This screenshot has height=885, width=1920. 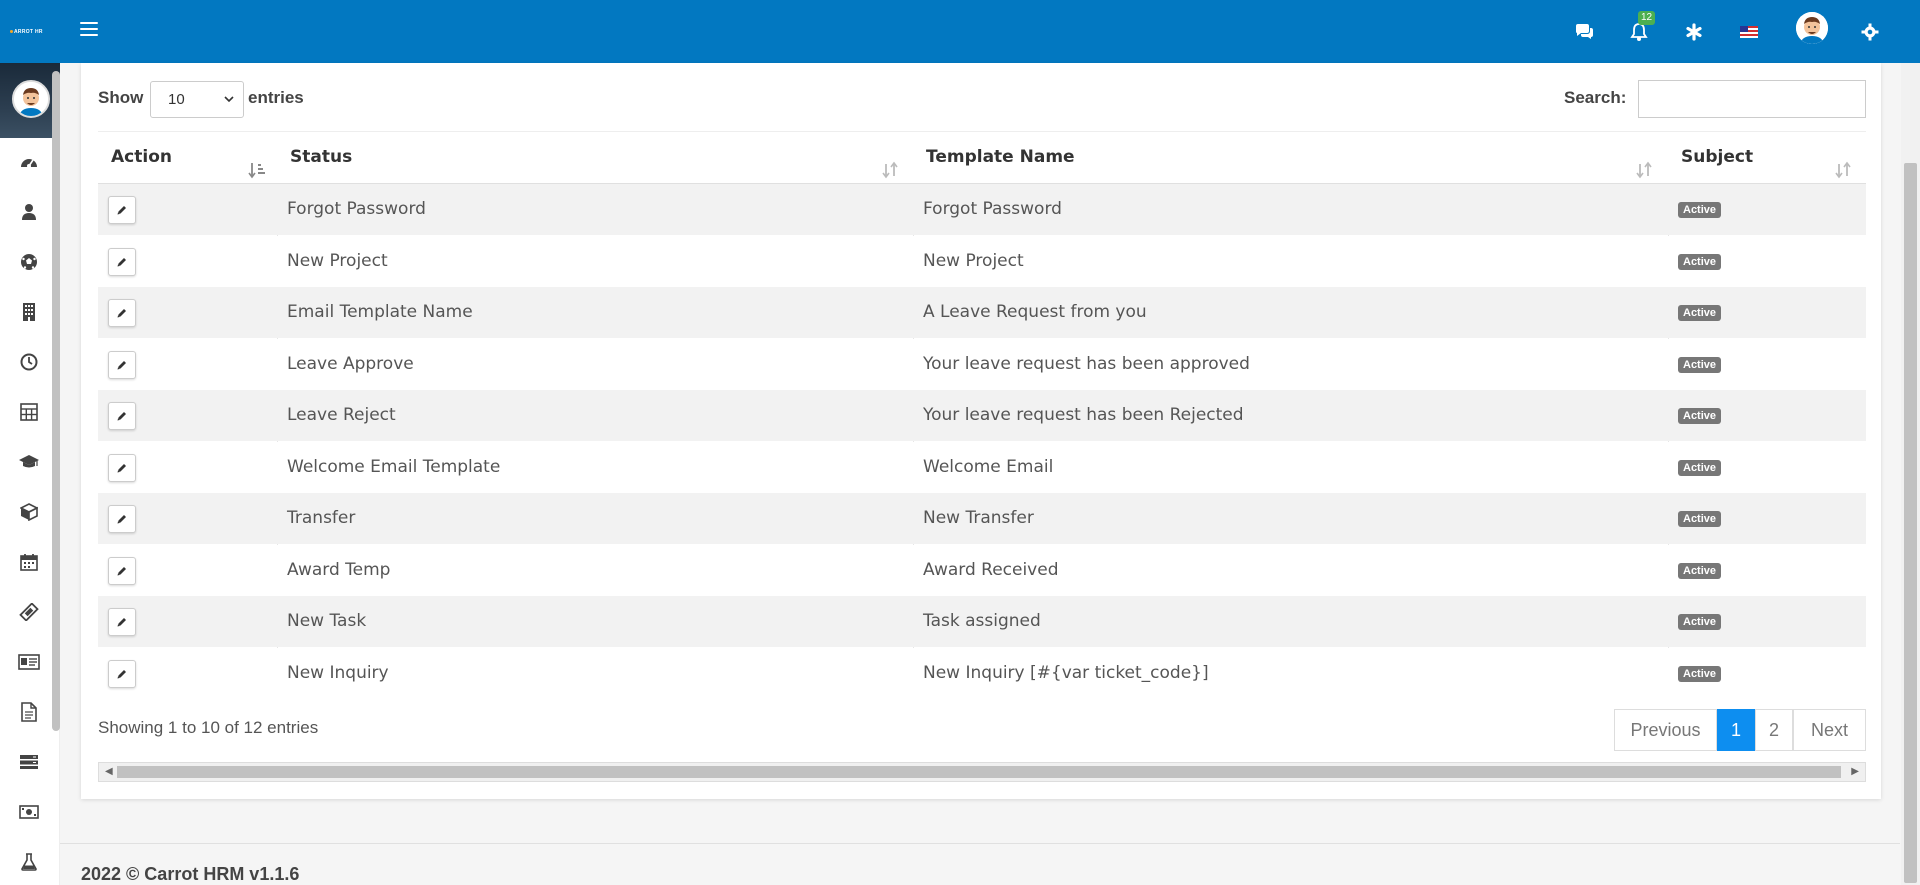 What do you see at coordinates (30, 474) in the screenshot?
I see `sidebar` at bounding box center [30, 474].